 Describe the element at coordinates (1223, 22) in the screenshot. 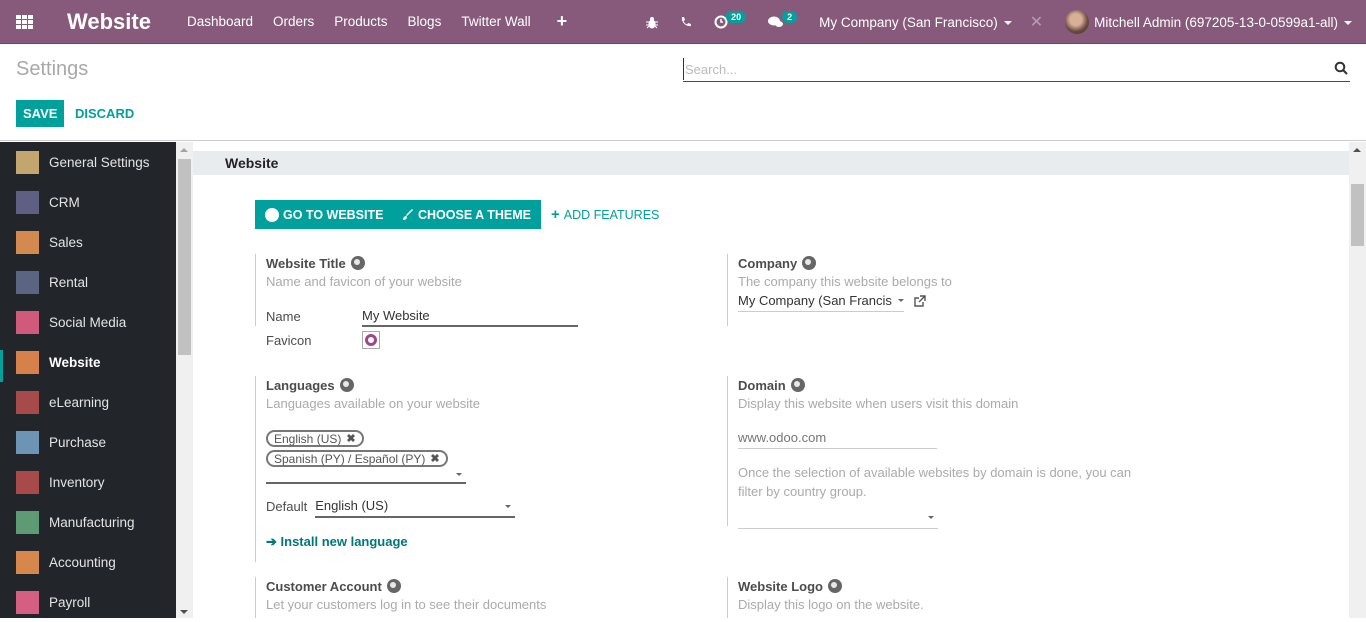

I see `user-menu: Mitchell Admin (697205-13-0-0599a1-all)` at that location.